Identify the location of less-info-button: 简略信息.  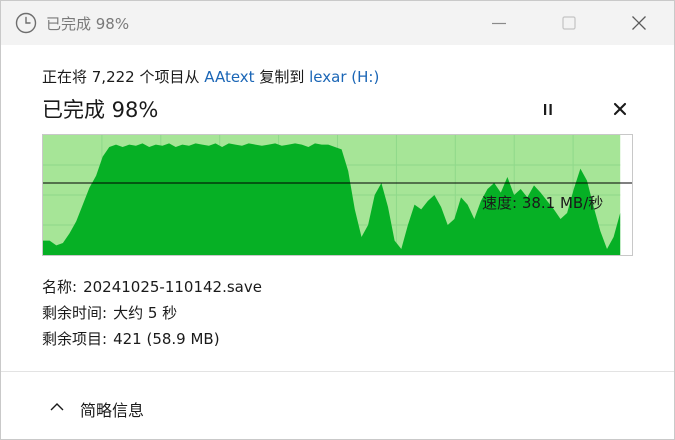
(125, 407).